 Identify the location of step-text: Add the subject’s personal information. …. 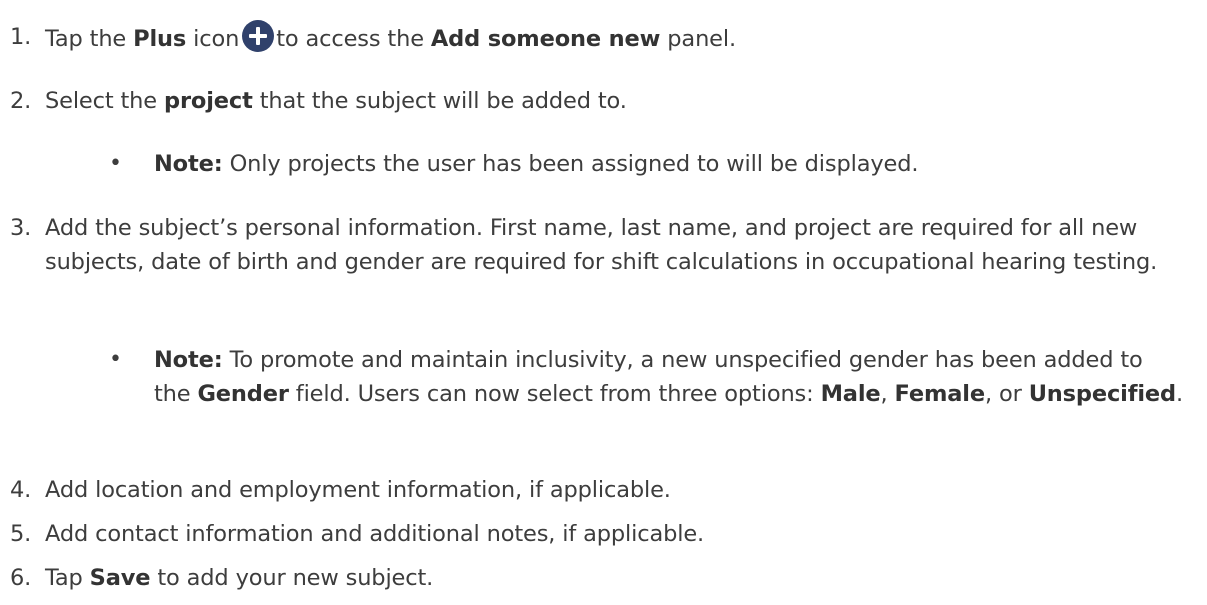
(601, 245).